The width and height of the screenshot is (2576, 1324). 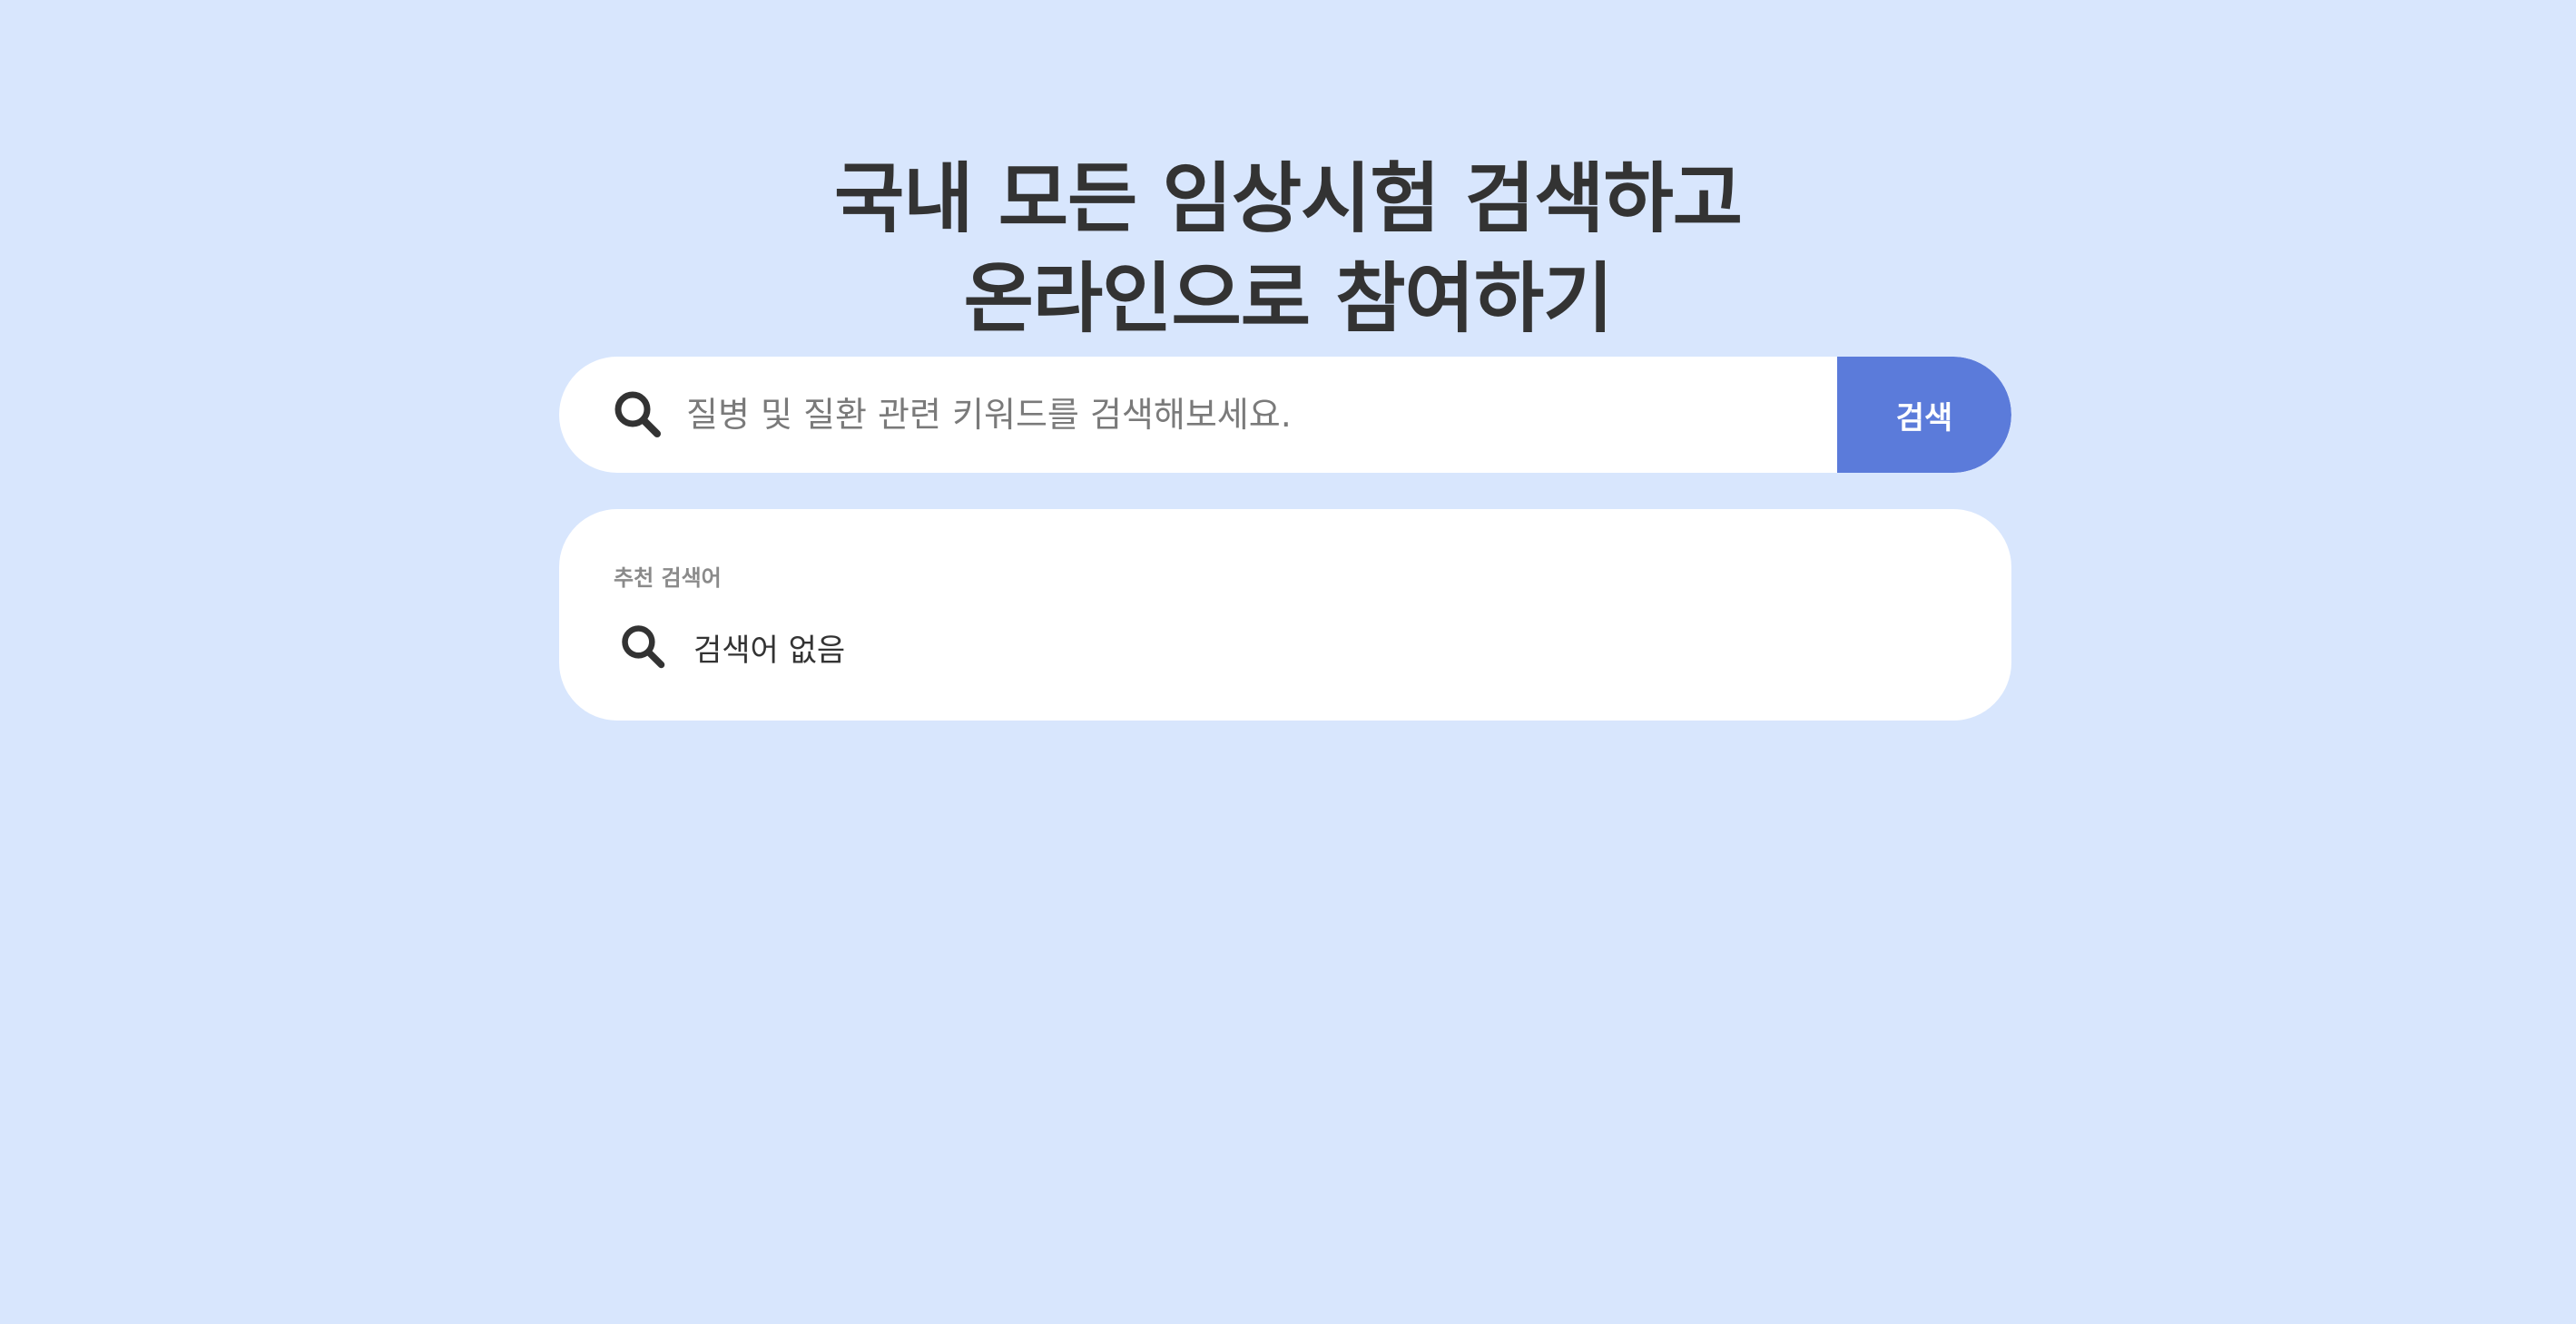 What do you see at coordinates (1924, 415) in the screenshot?
I see `search-button: 검색` at bounding box center [1924, 415].